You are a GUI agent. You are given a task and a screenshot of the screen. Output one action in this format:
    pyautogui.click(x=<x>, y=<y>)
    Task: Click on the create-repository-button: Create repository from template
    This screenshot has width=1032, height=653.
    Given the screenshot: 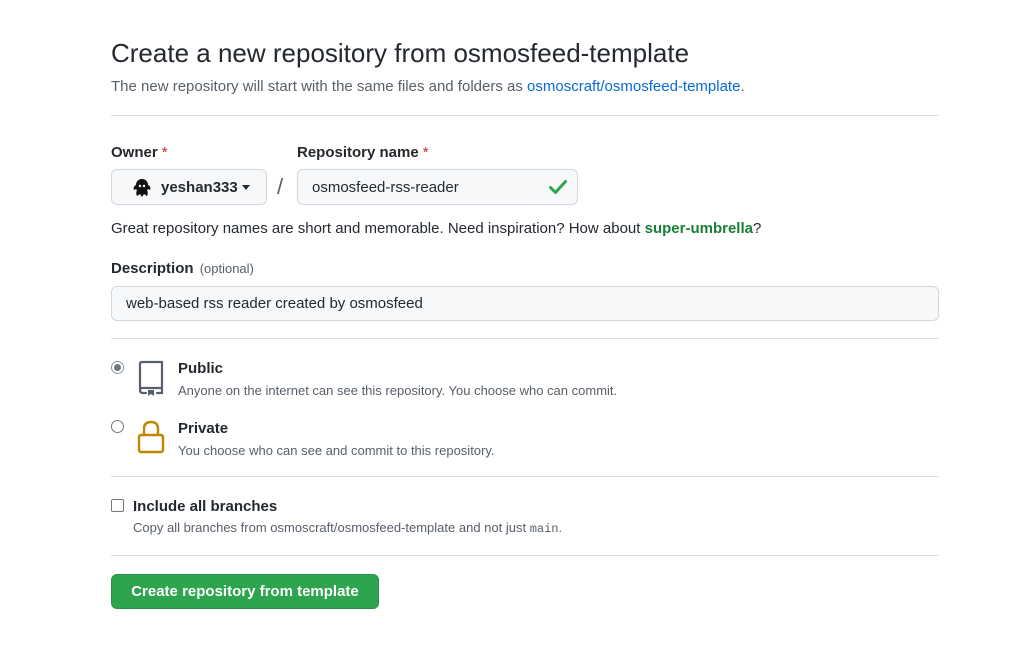 What is the action you would take?
    pyautogui.click(x=245, y=591)
    